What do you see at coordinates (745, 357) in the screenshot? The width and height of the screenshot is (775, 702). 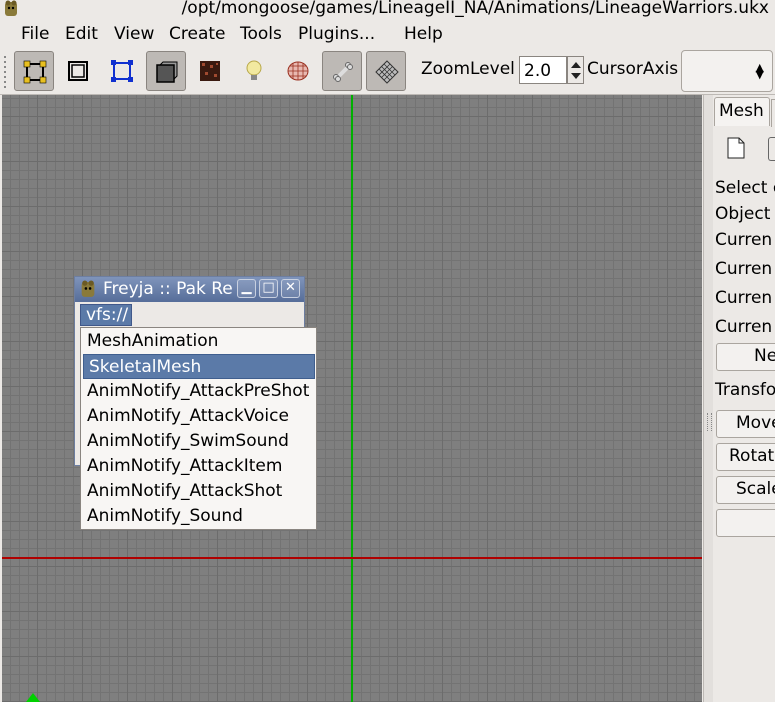 I see `new-button: Ne` at bounding box center [745, 357].